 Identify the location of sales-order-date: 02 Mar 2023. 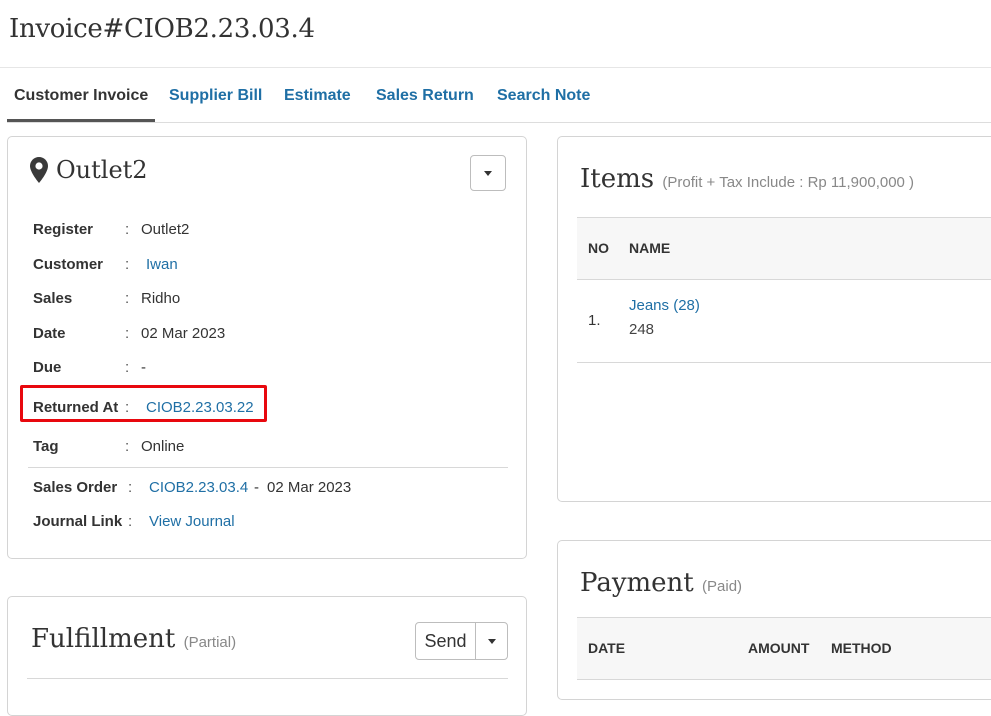
(309, 487).